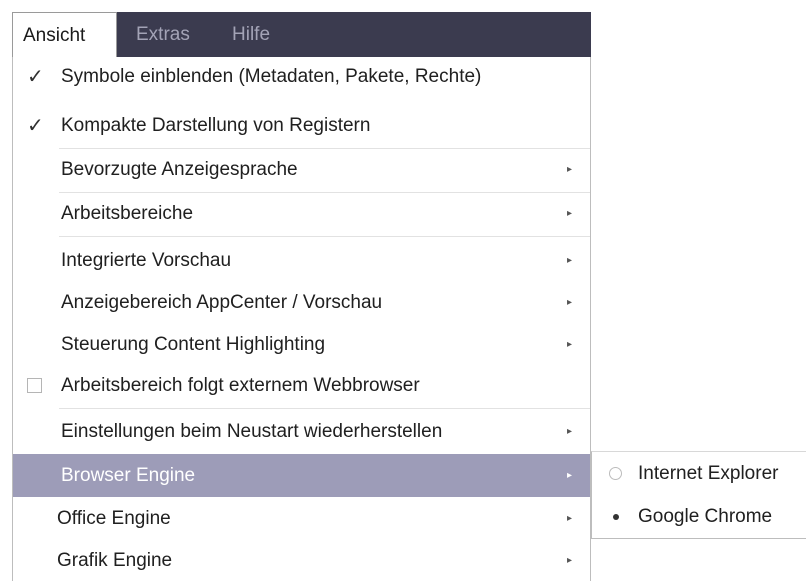 The width and height of the screenshot is (806, 581). I want to click on menu-item-office-engine: Office Engine ▸, so click(301, 519).